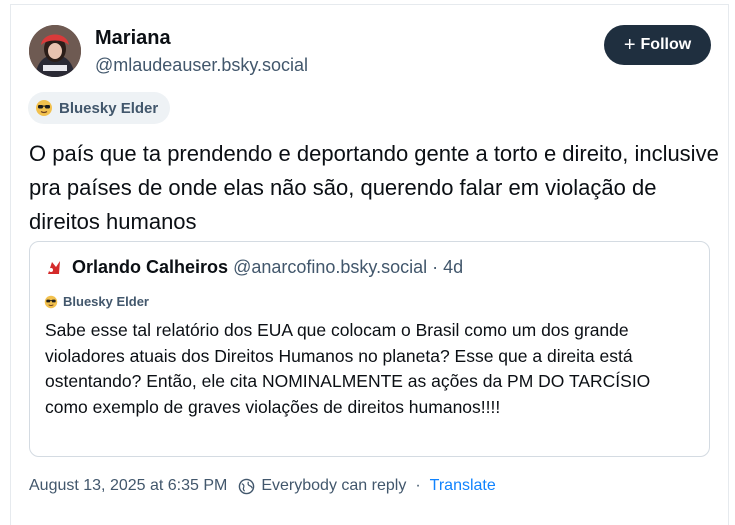 This screenshot has width=735, height=525. I want to click on author-avatar, so click(55, 51).